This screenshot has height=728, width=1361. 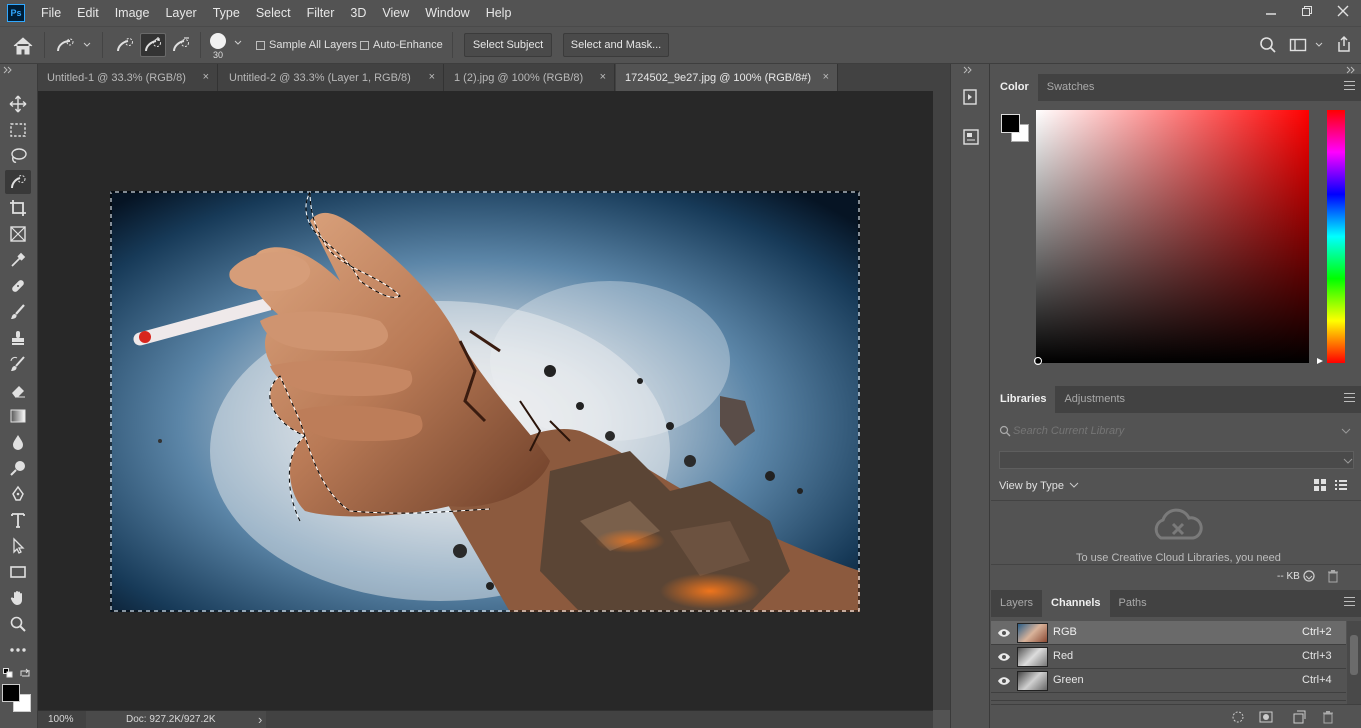 I want to click on pen-tool, so click(x=18, y=494).